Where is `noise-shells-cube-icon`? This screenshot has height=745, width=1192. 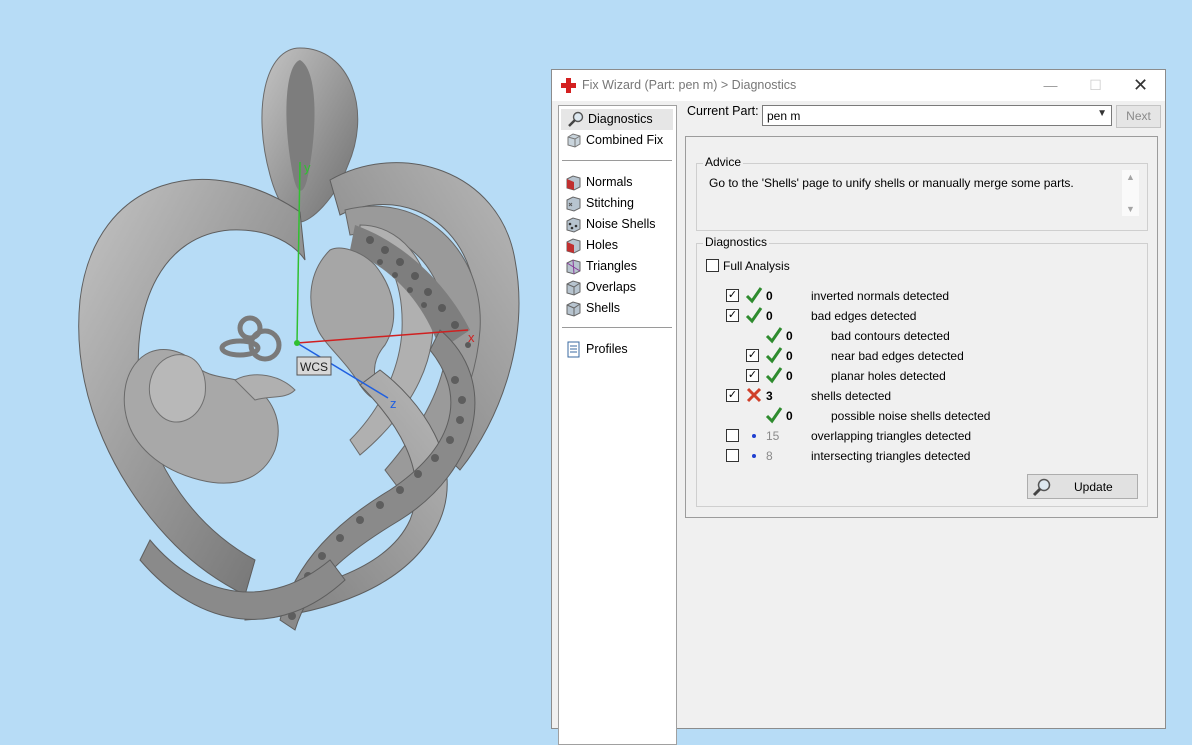
noise-shells-cube-icon is located at coordinates (573, 225).